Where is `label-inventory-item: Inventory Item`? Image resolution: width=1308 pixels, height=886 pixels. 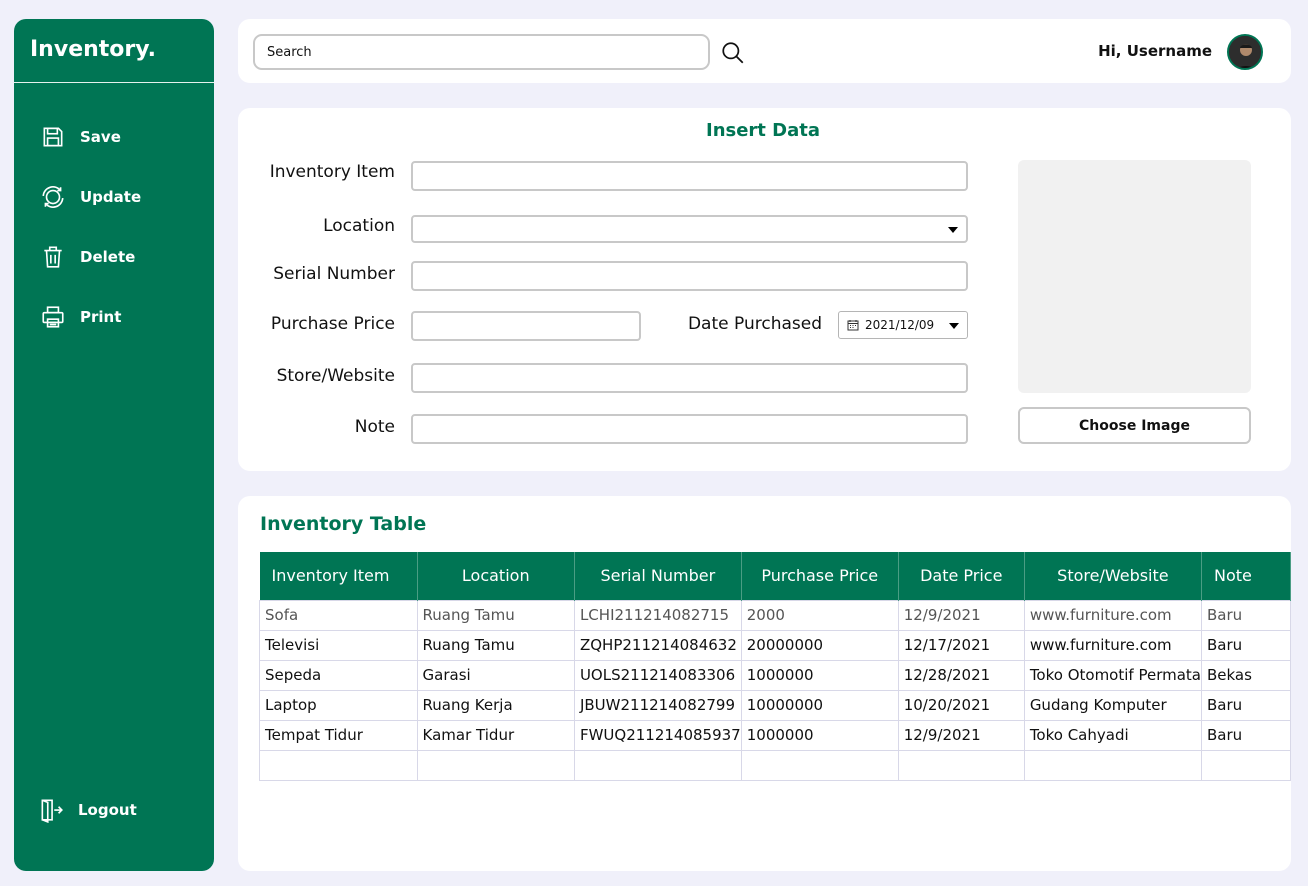
label-inventory-item: Inventory Item is located at coordinates (332, 172).